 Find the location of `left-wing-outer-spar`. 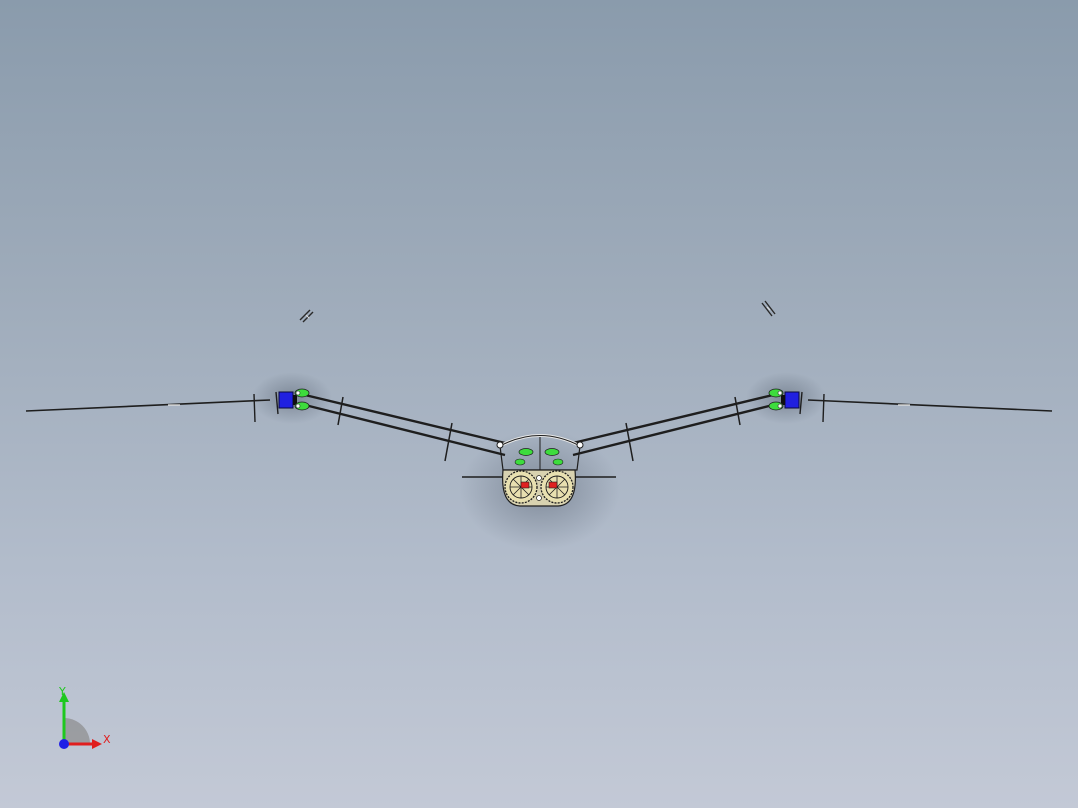

left-wing-outer-spar is located at coordinates (152, 407).